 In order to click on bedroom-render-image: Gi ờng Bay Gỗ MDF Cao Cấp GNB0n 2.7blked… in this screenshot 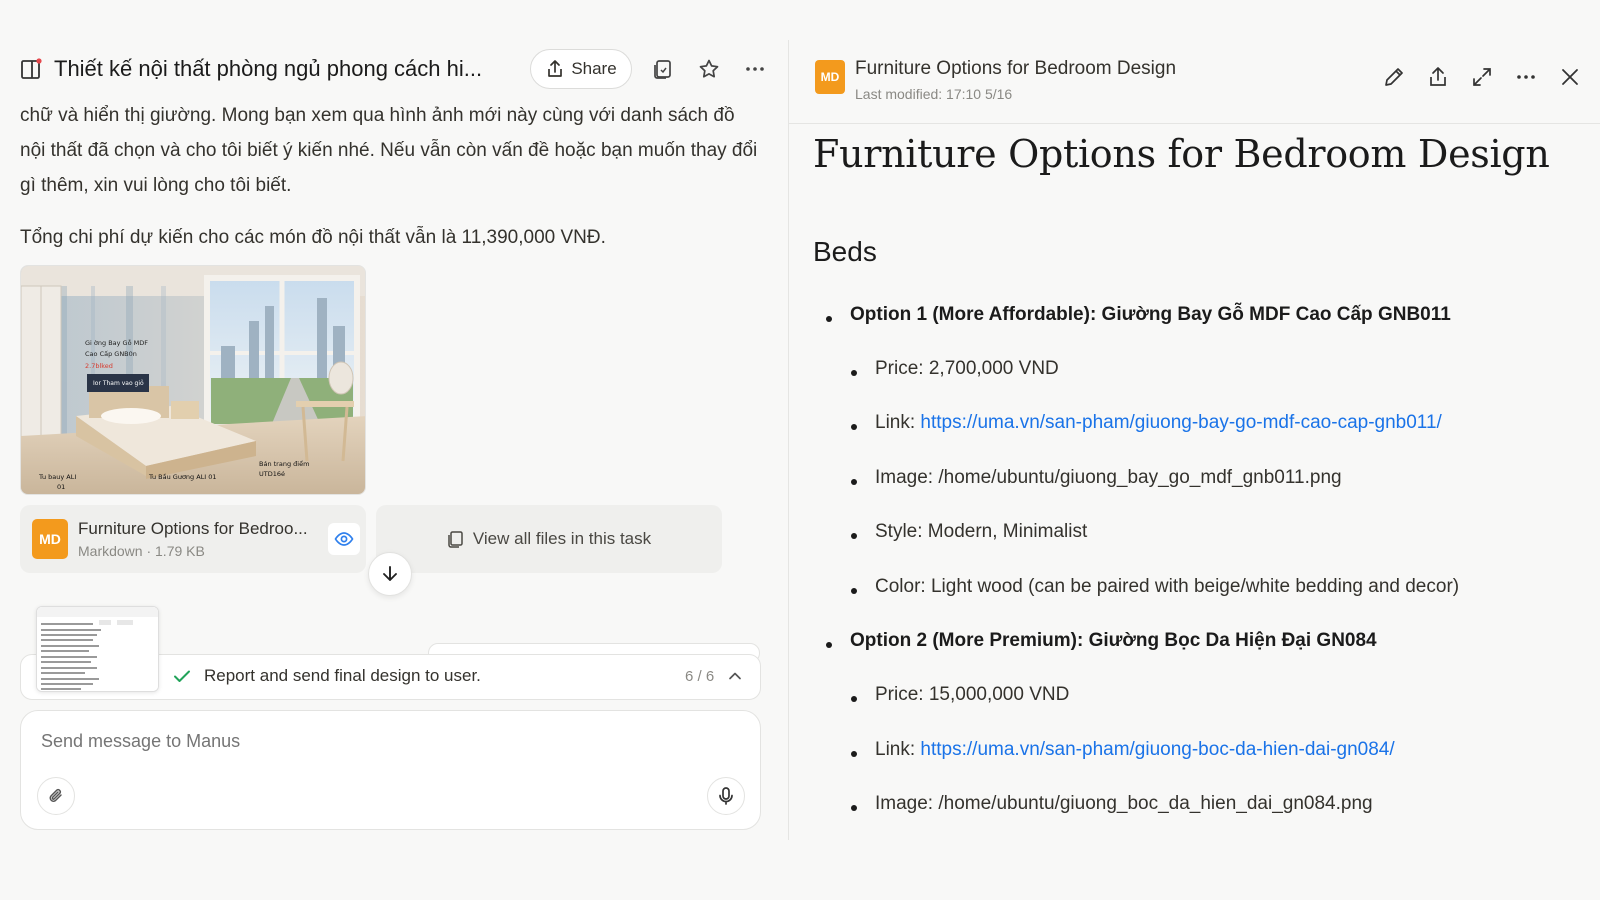, I will do `click(193, 380)`.